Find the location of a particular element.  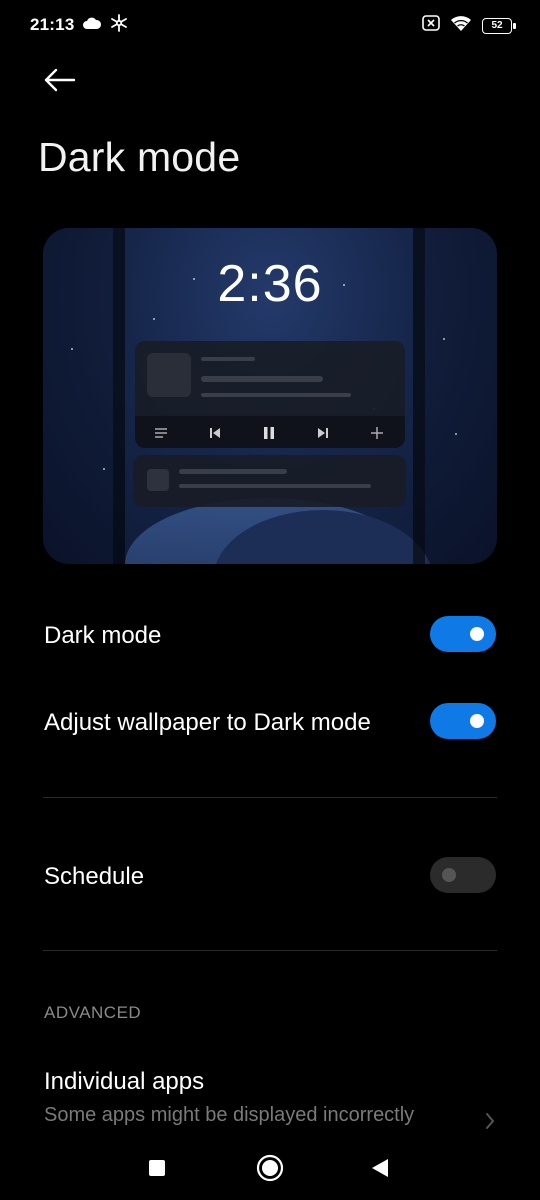

recents-square-icon is located at coordinates (157, 1170).